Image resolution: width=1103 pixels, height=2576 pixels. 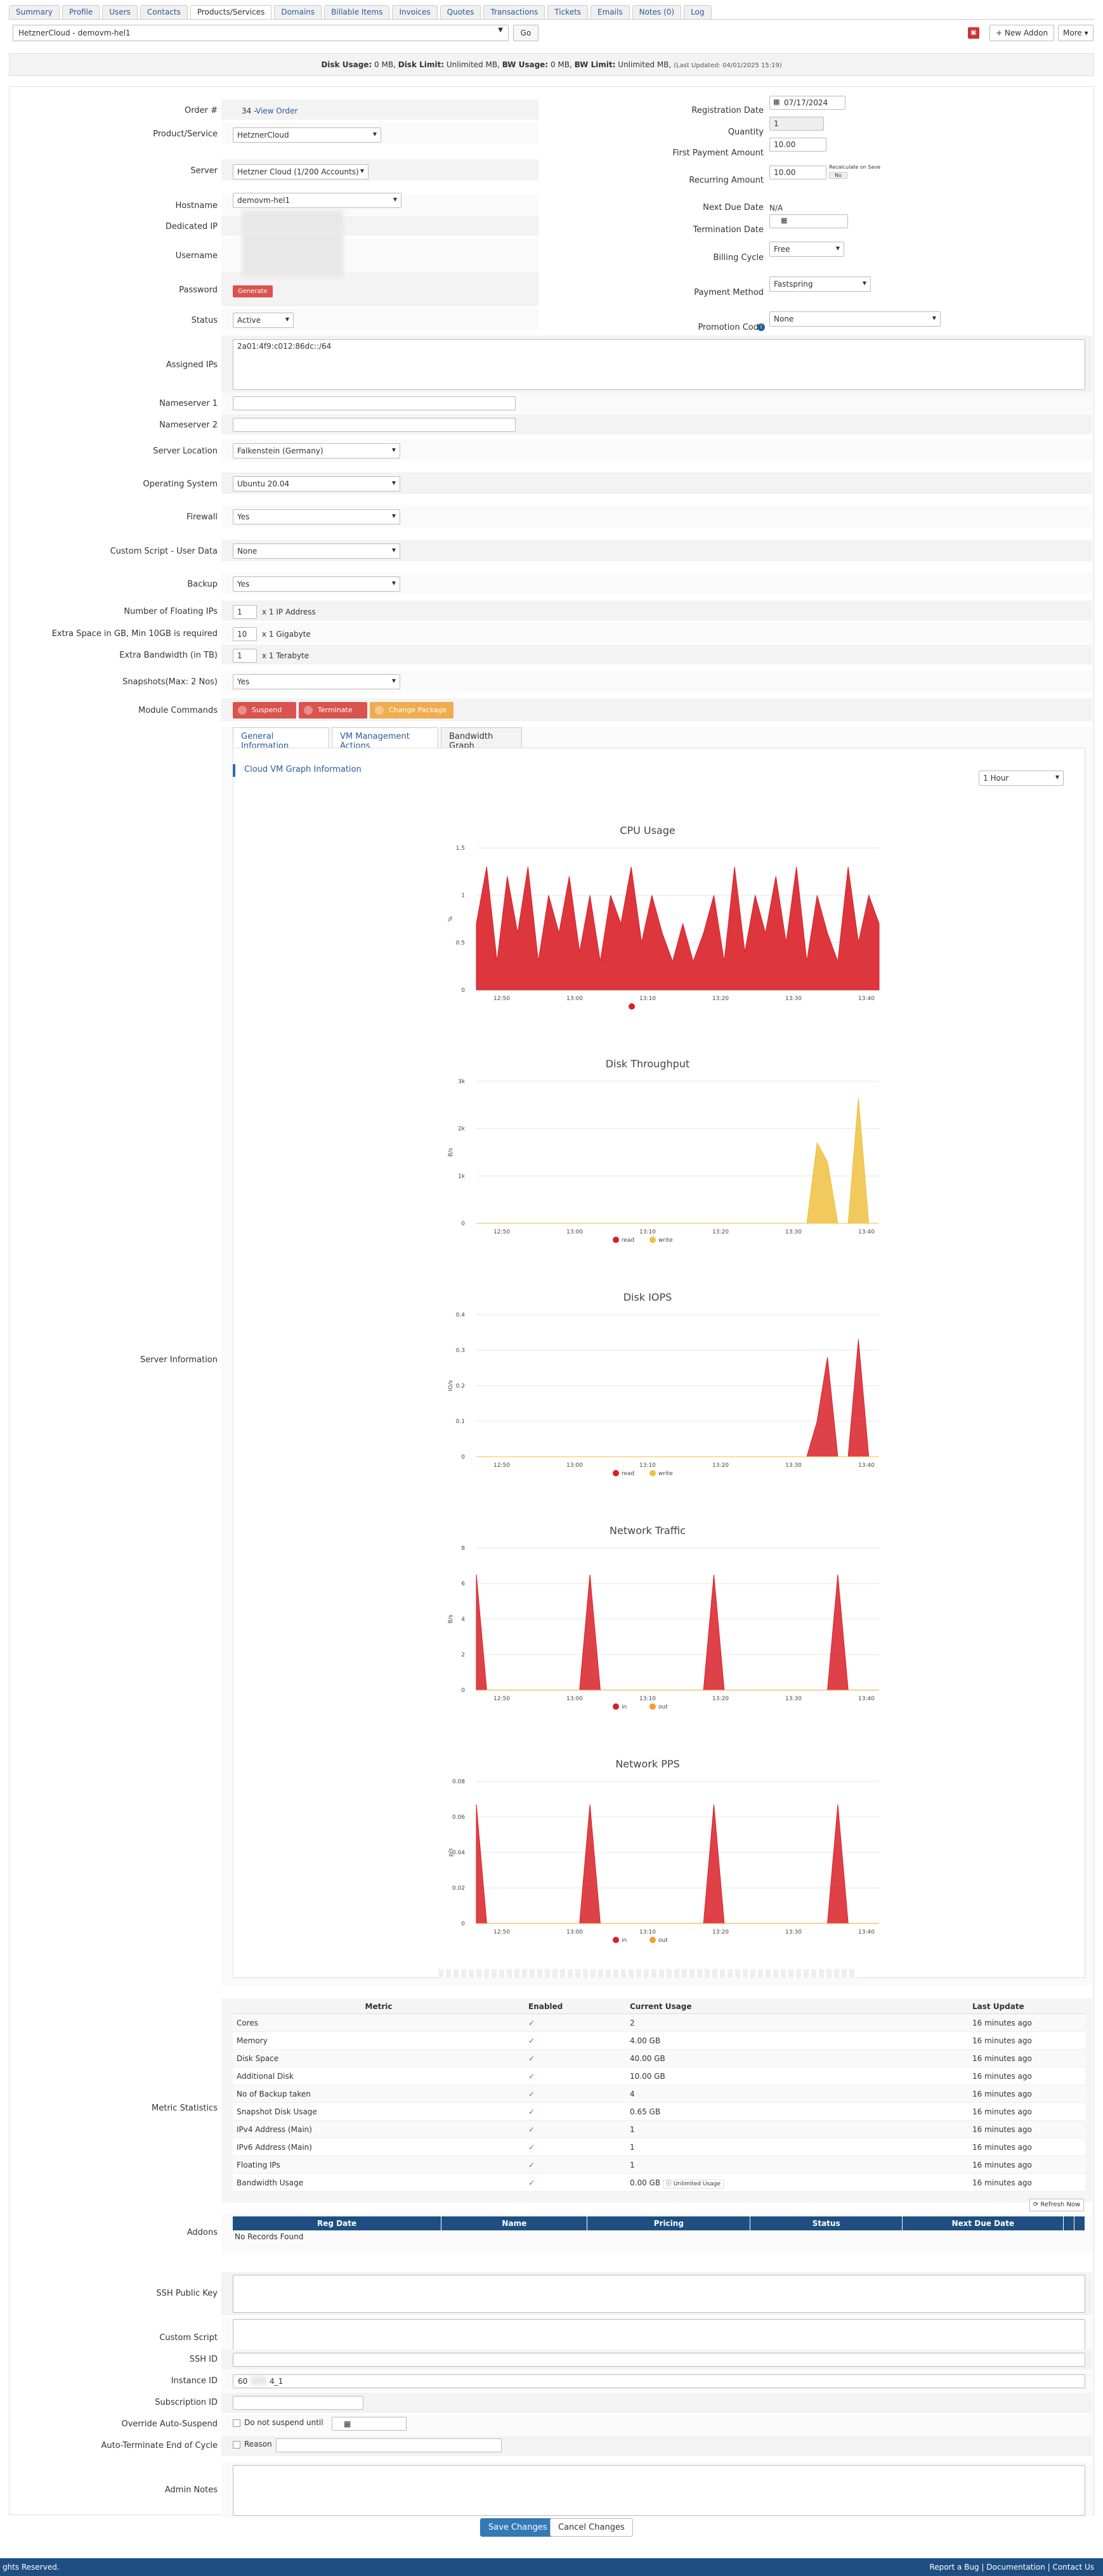 I want to click on first-payment-input: 10.00, so click(x=797, y=145).